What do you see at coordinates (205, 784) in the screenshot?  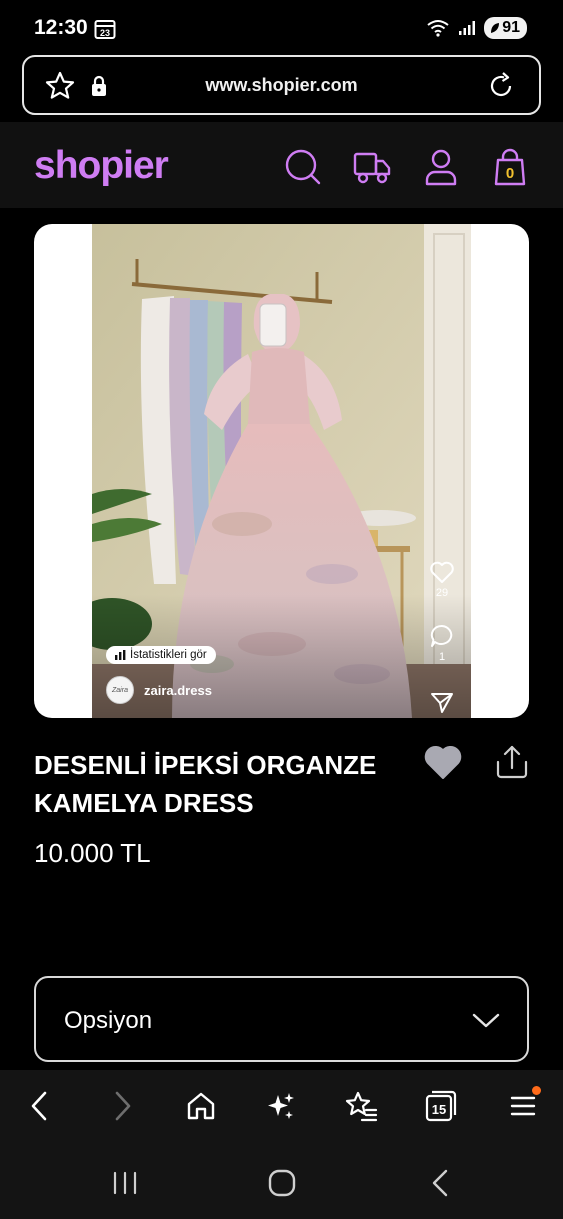 I see `product-title: DESENLİ İPEKSİ ORGANZE KAMELYA DRESS` at bounding box center [205, 784].